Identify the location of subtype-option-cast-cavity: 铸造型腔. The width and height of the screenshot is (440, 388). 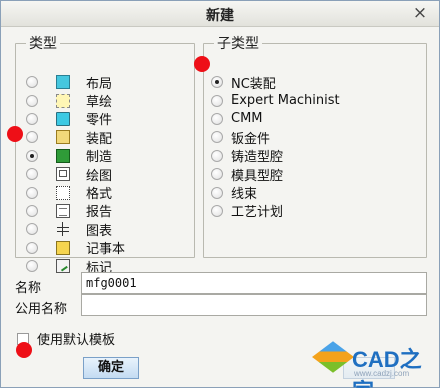
(315, 156).